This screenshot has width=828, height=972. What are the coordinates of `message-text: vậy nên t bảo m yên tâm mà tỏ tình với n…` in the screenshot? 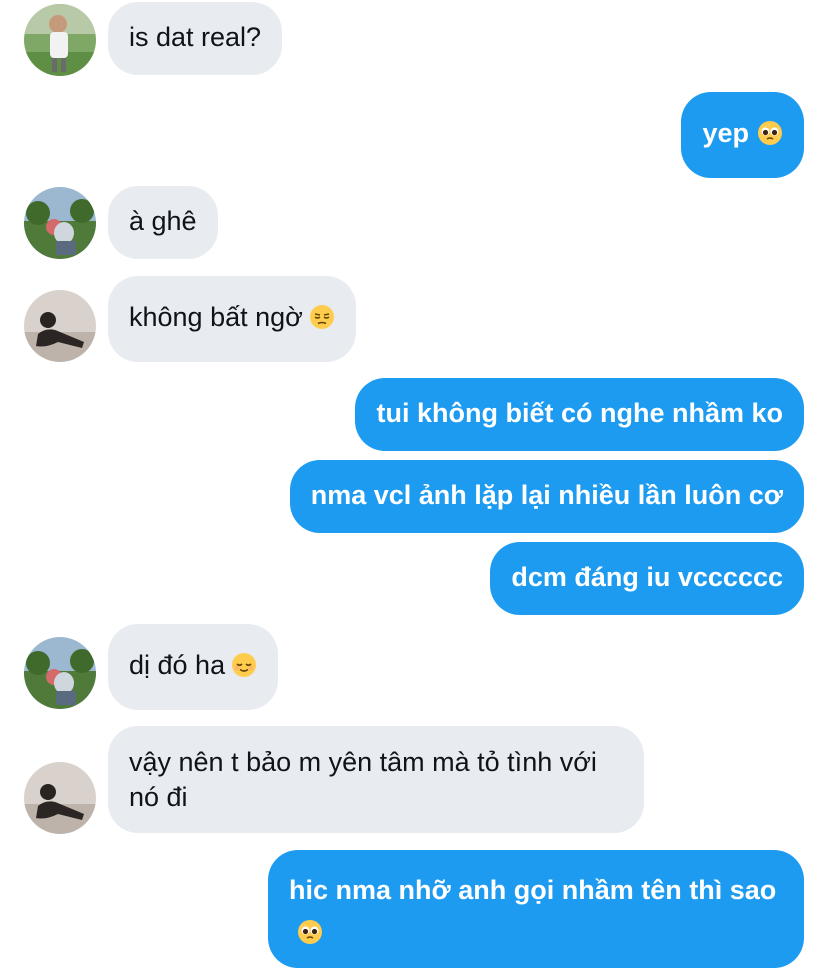 It's located at (363, 779).